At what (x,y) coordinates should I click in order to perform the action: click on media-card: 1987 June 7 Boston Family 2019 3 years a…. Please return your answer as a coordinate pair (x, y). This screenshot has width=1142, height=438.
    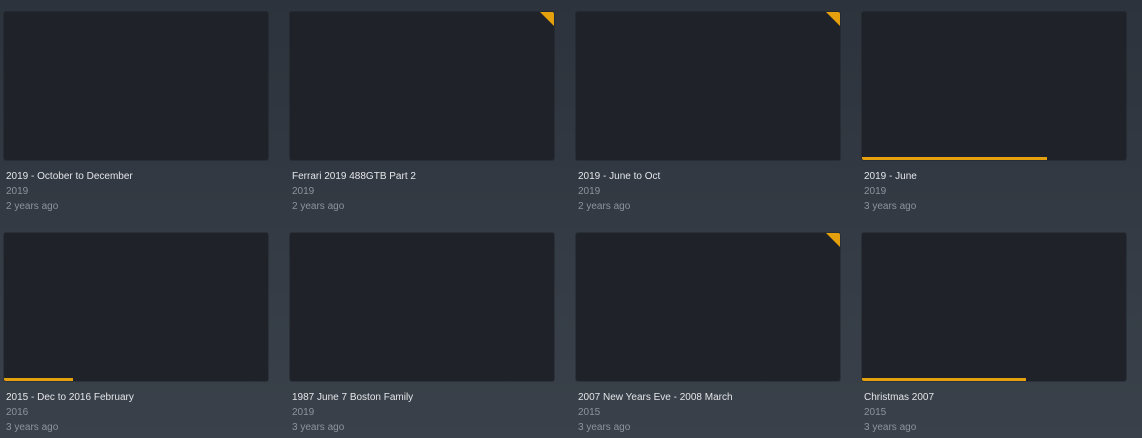
    Looking at the image, I should click on (422, 335).